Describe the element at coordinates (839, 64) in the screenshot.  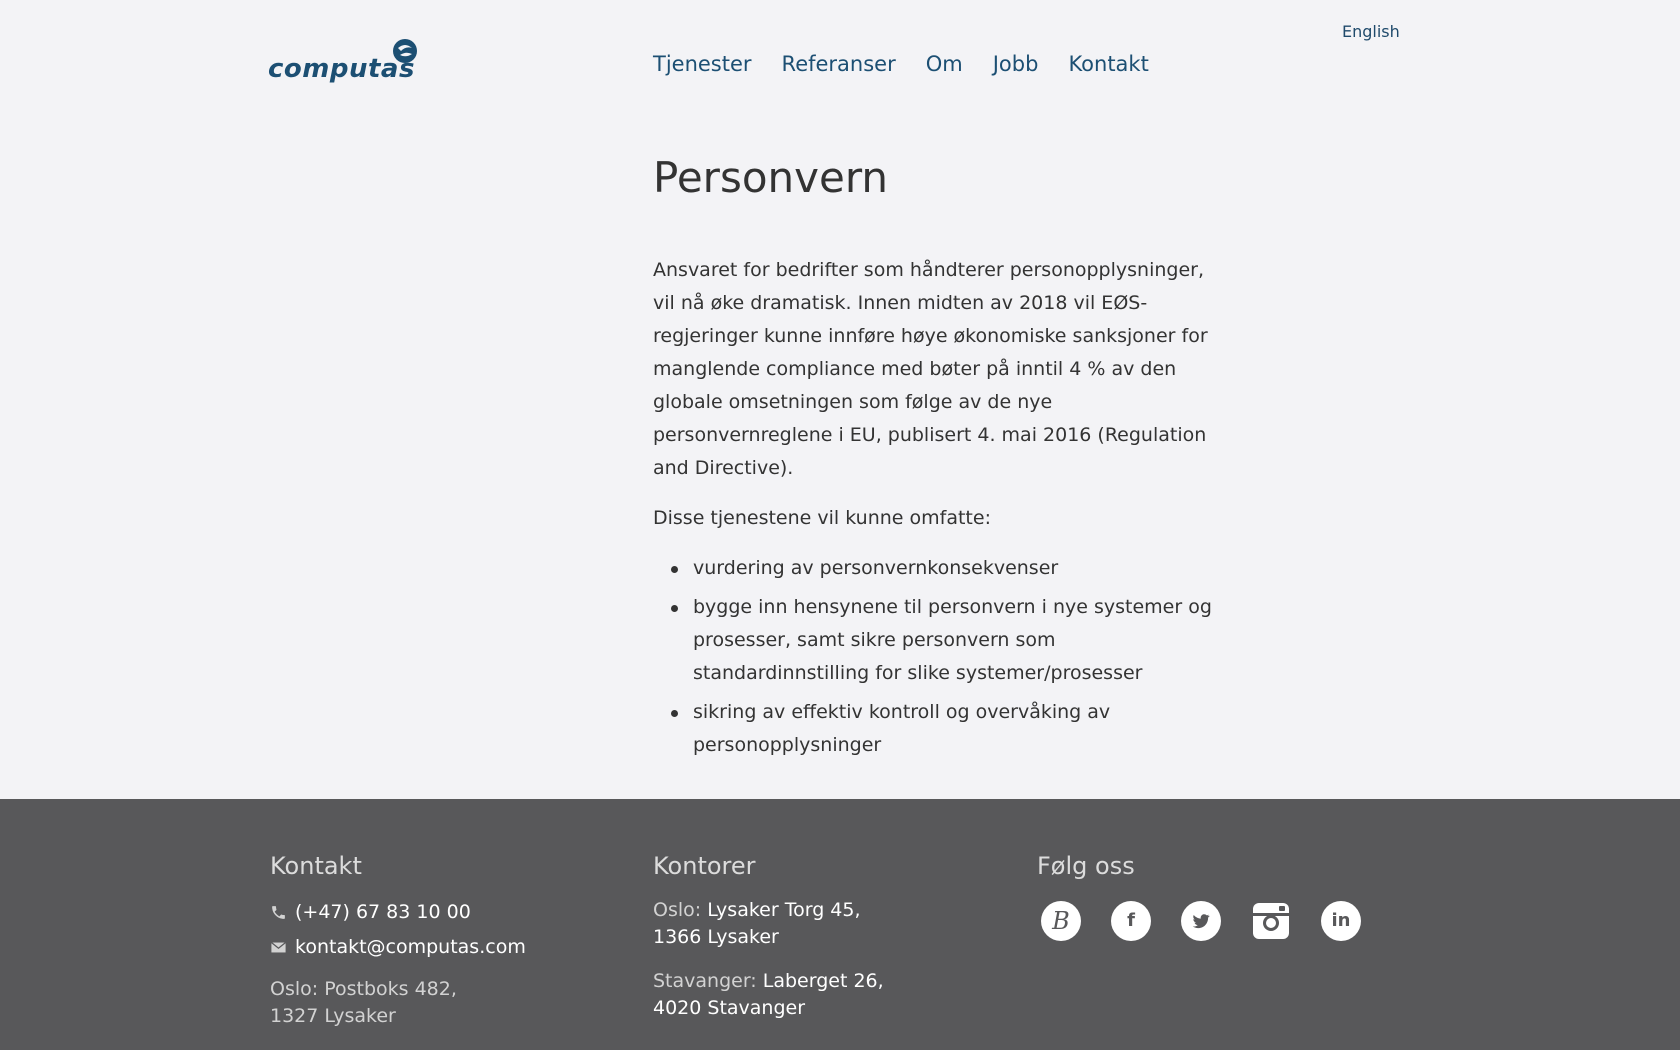
I see `nav-referanser: Referanser` at that location.